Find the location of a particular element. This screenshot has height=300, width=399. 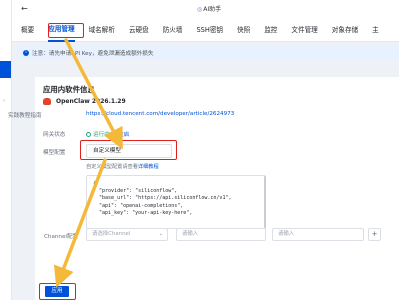

left-nav-active-item is located at coordinates (5, 69).